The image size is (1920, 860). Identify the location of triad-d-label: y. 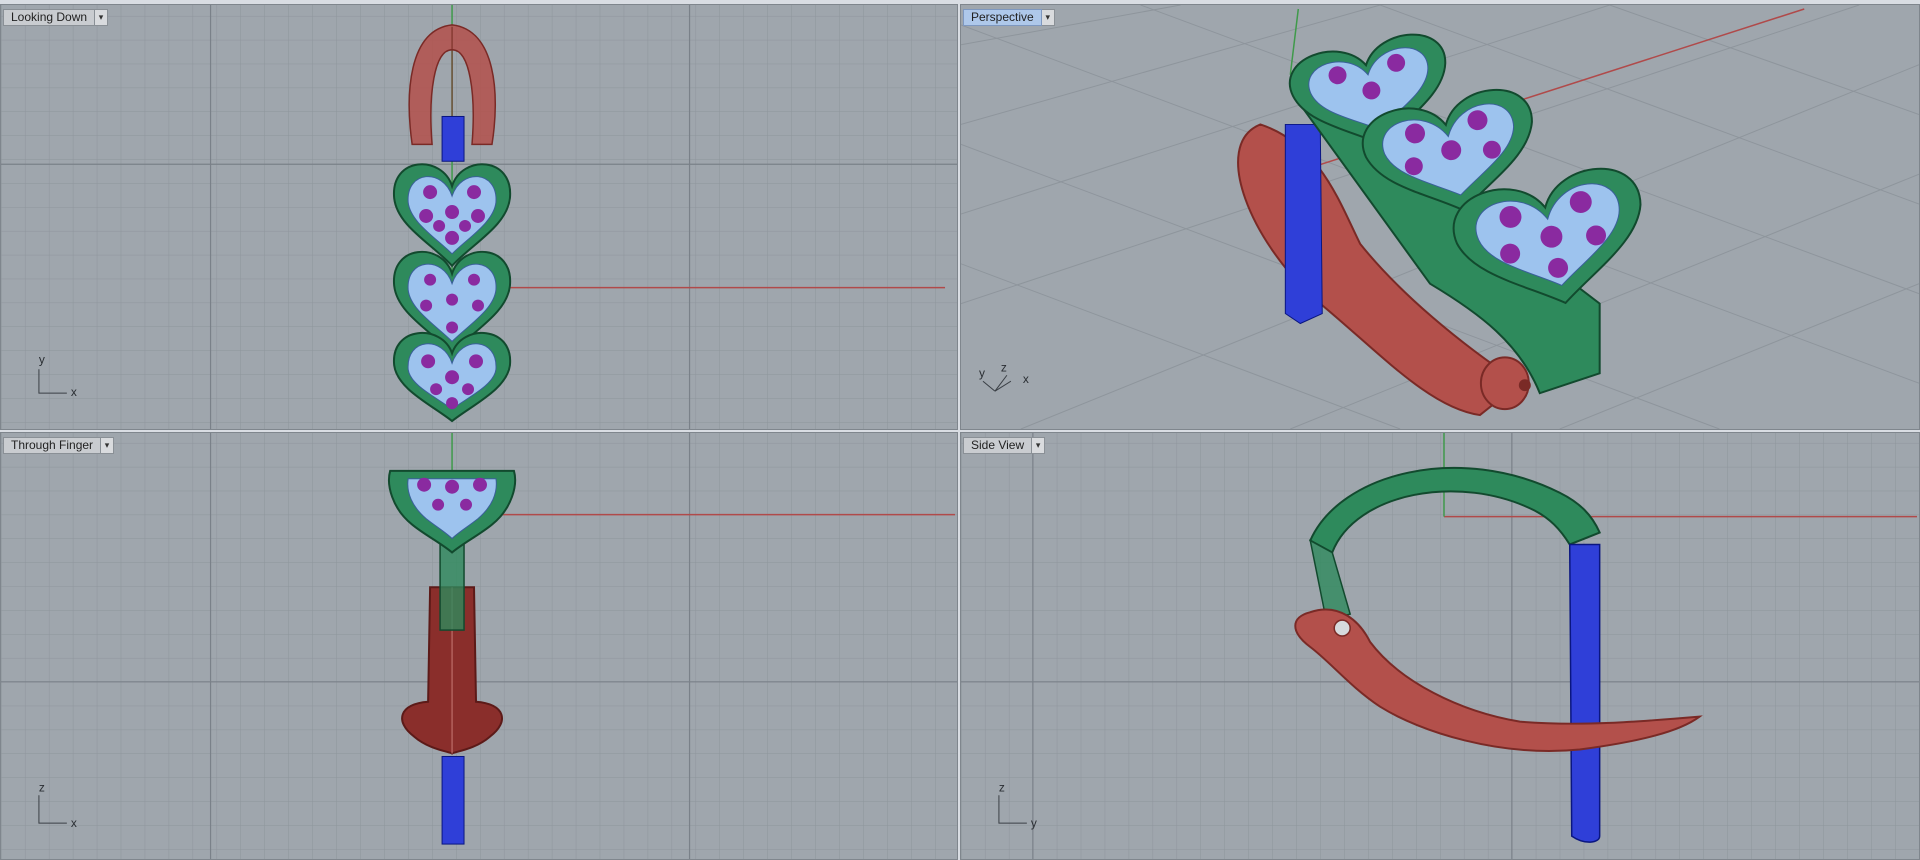
(982, 373).